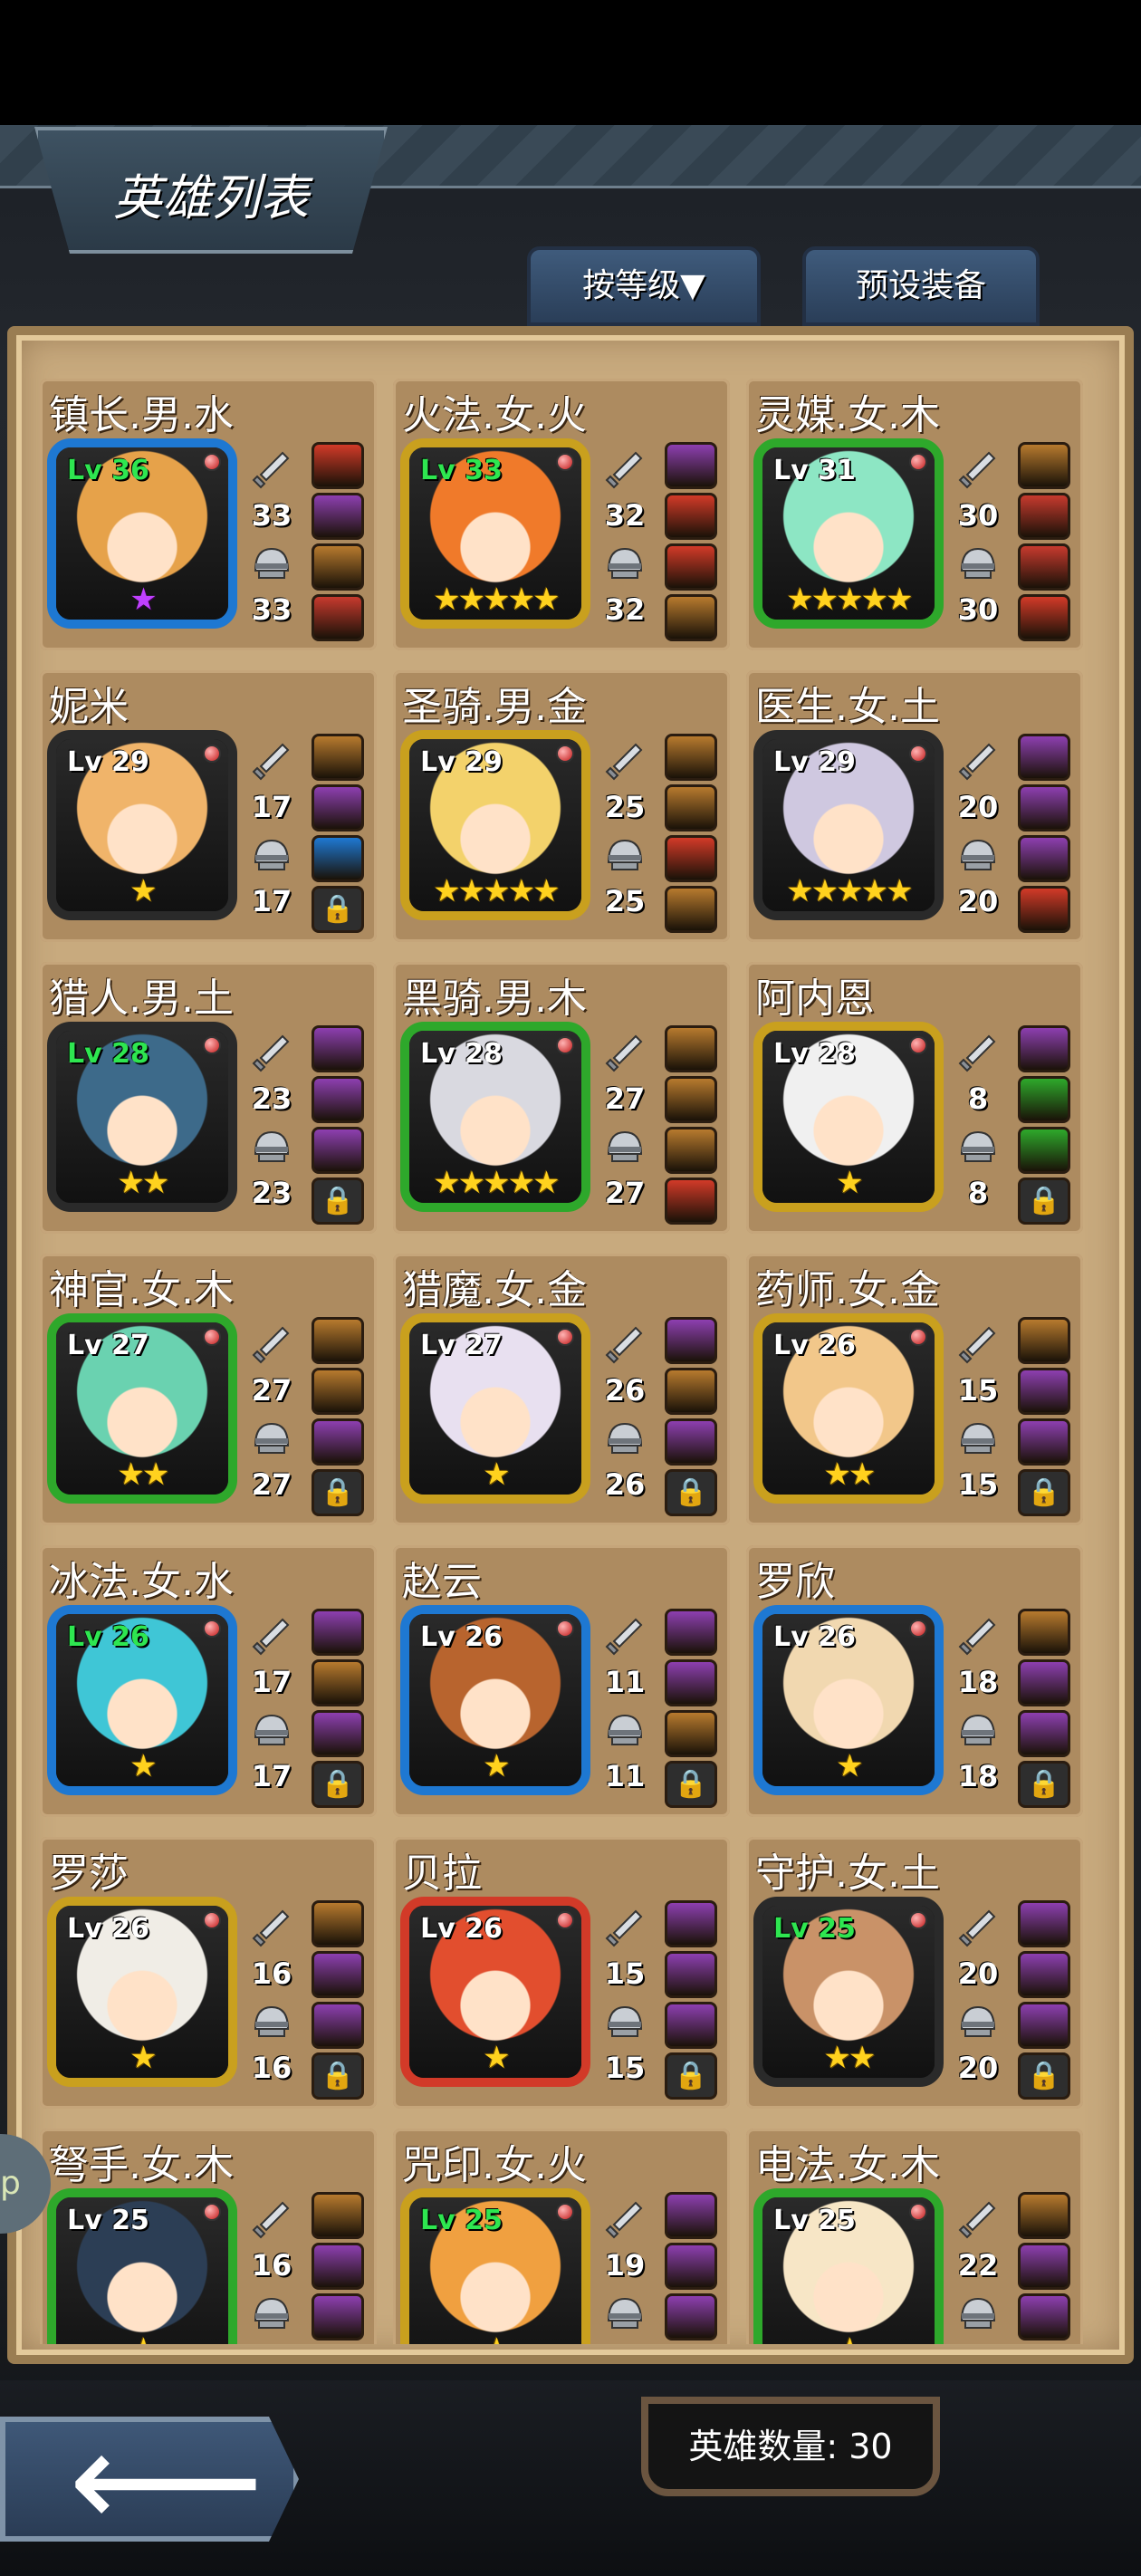  What do you see at coordinates (562, 806) in the screenshot?
I see `hero-card: 圣骑.男.金 Lv 29 ★★★★★ 25 25` at bounding box center [562, 806].